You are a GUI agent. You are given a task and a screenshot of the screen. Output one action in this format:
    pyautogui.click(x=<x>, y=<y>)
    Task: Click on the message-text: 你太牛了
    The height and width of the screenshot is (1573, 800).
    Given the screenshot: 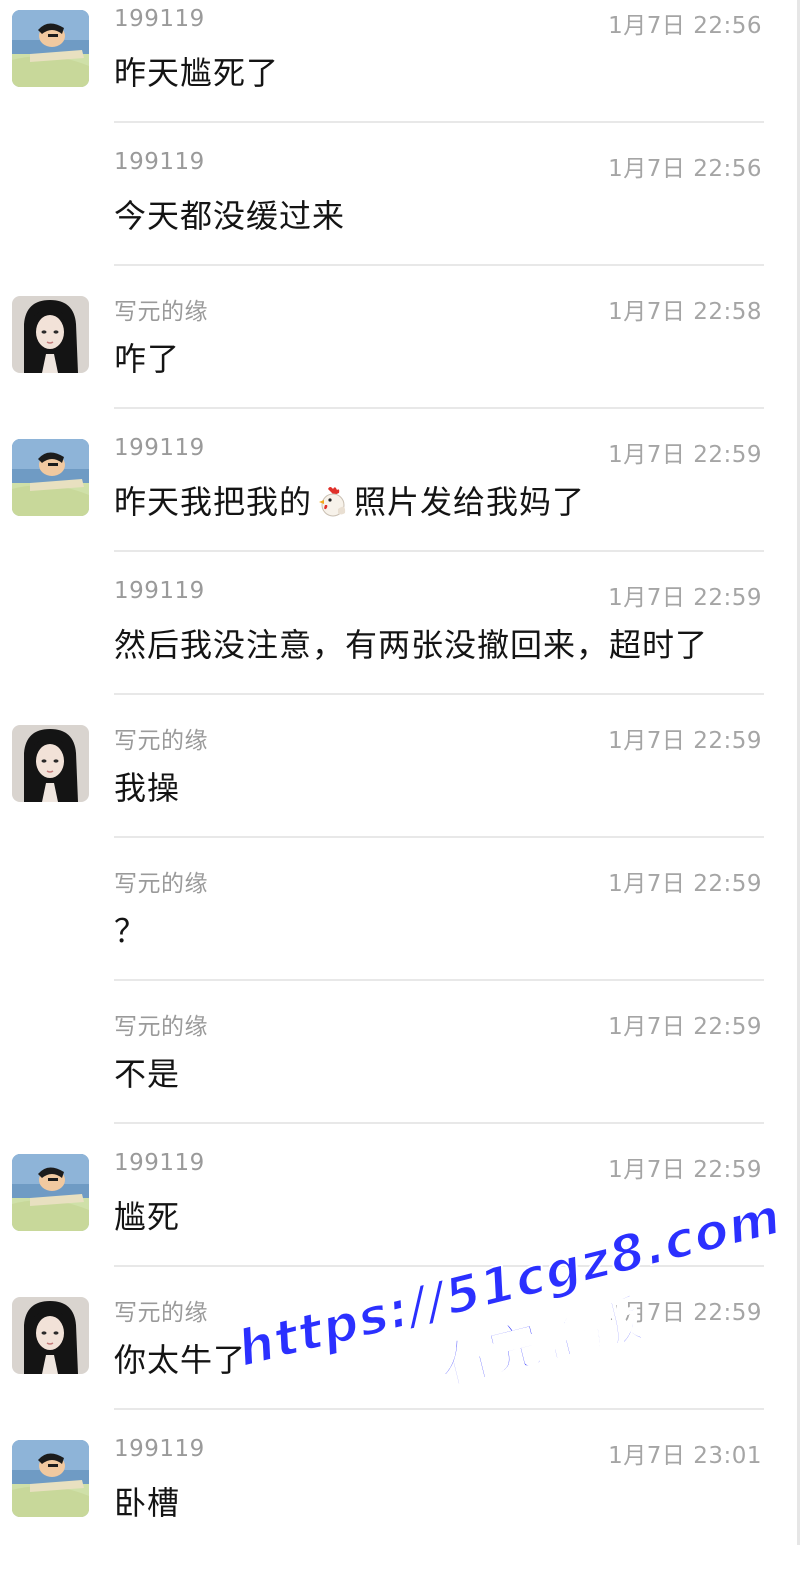 What is the action you would take?
    pyautogui.click(x=180, y=1360)
    